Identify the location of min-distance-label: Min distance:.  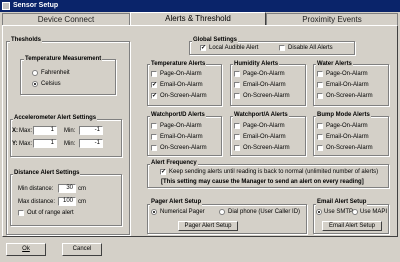
(36, 189).